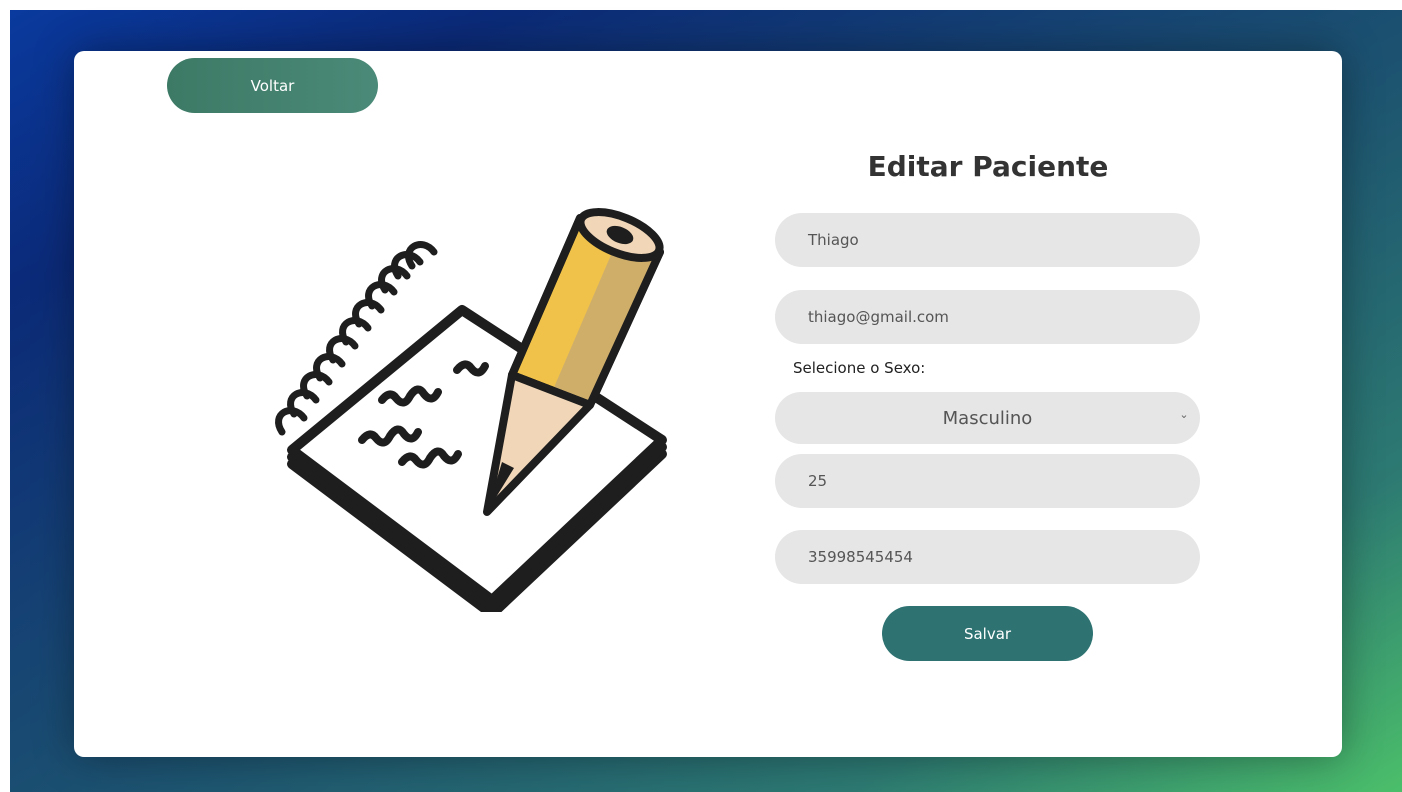  What do you see at coordinates (859, 368) in the screenshot?
I see `sex-label: Selecione o Sexo:` at bounding box center [859, 368].